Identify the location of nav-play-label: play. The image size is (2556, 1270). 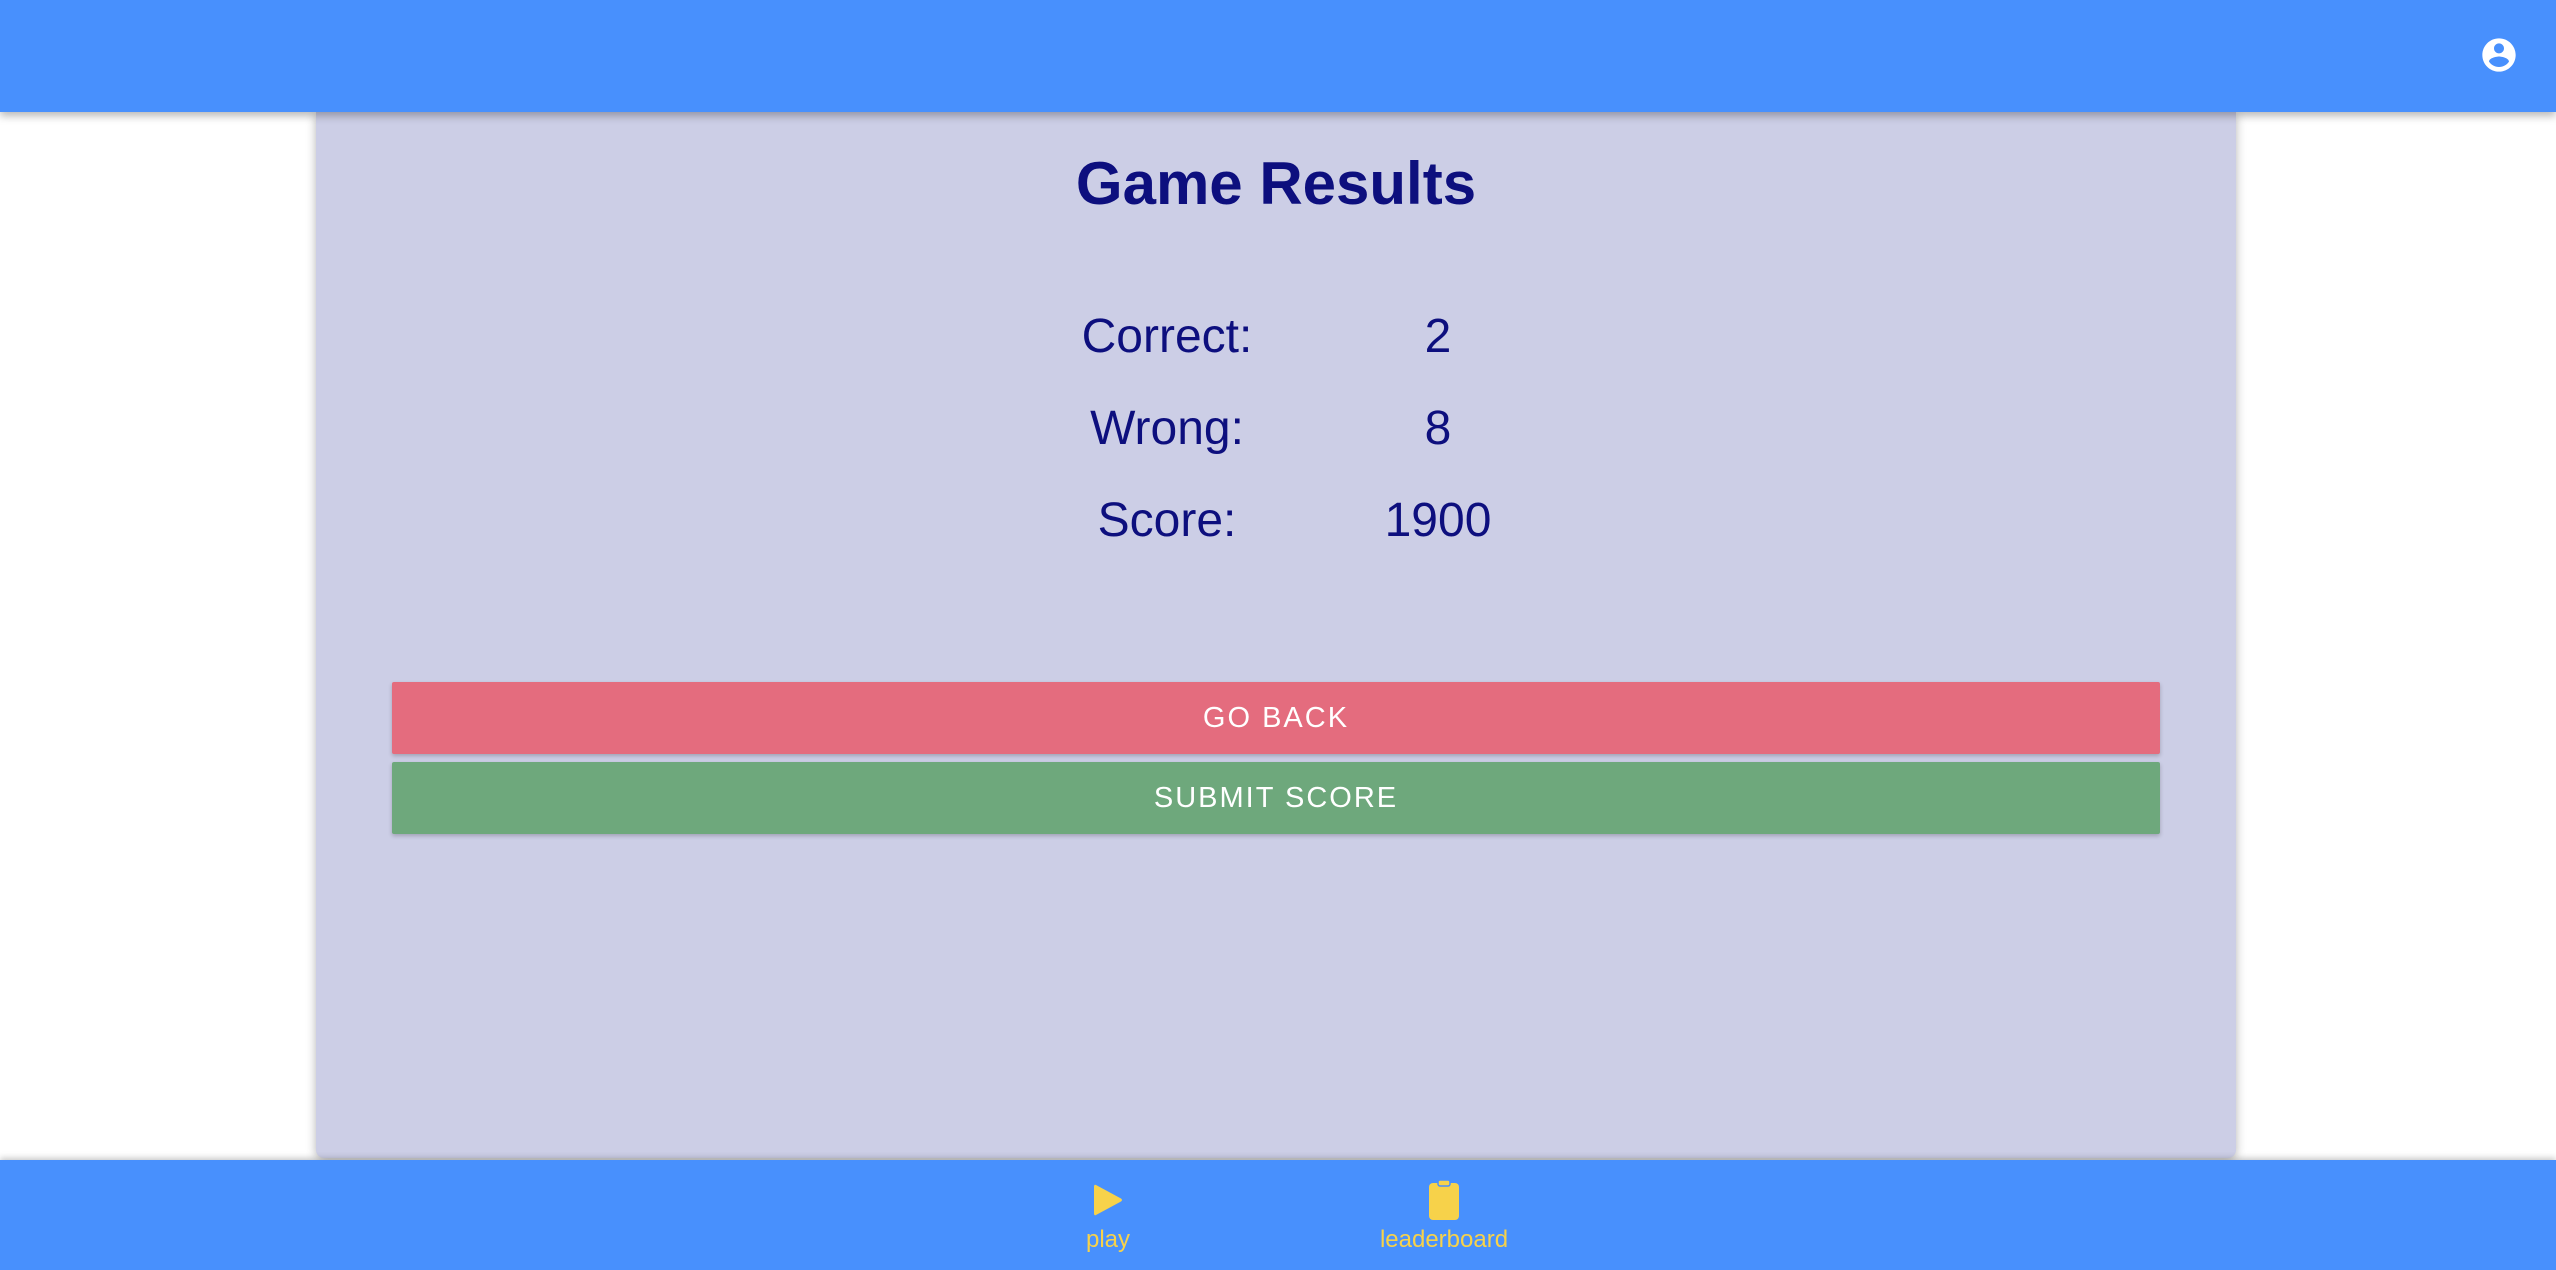
(1108, 1239).